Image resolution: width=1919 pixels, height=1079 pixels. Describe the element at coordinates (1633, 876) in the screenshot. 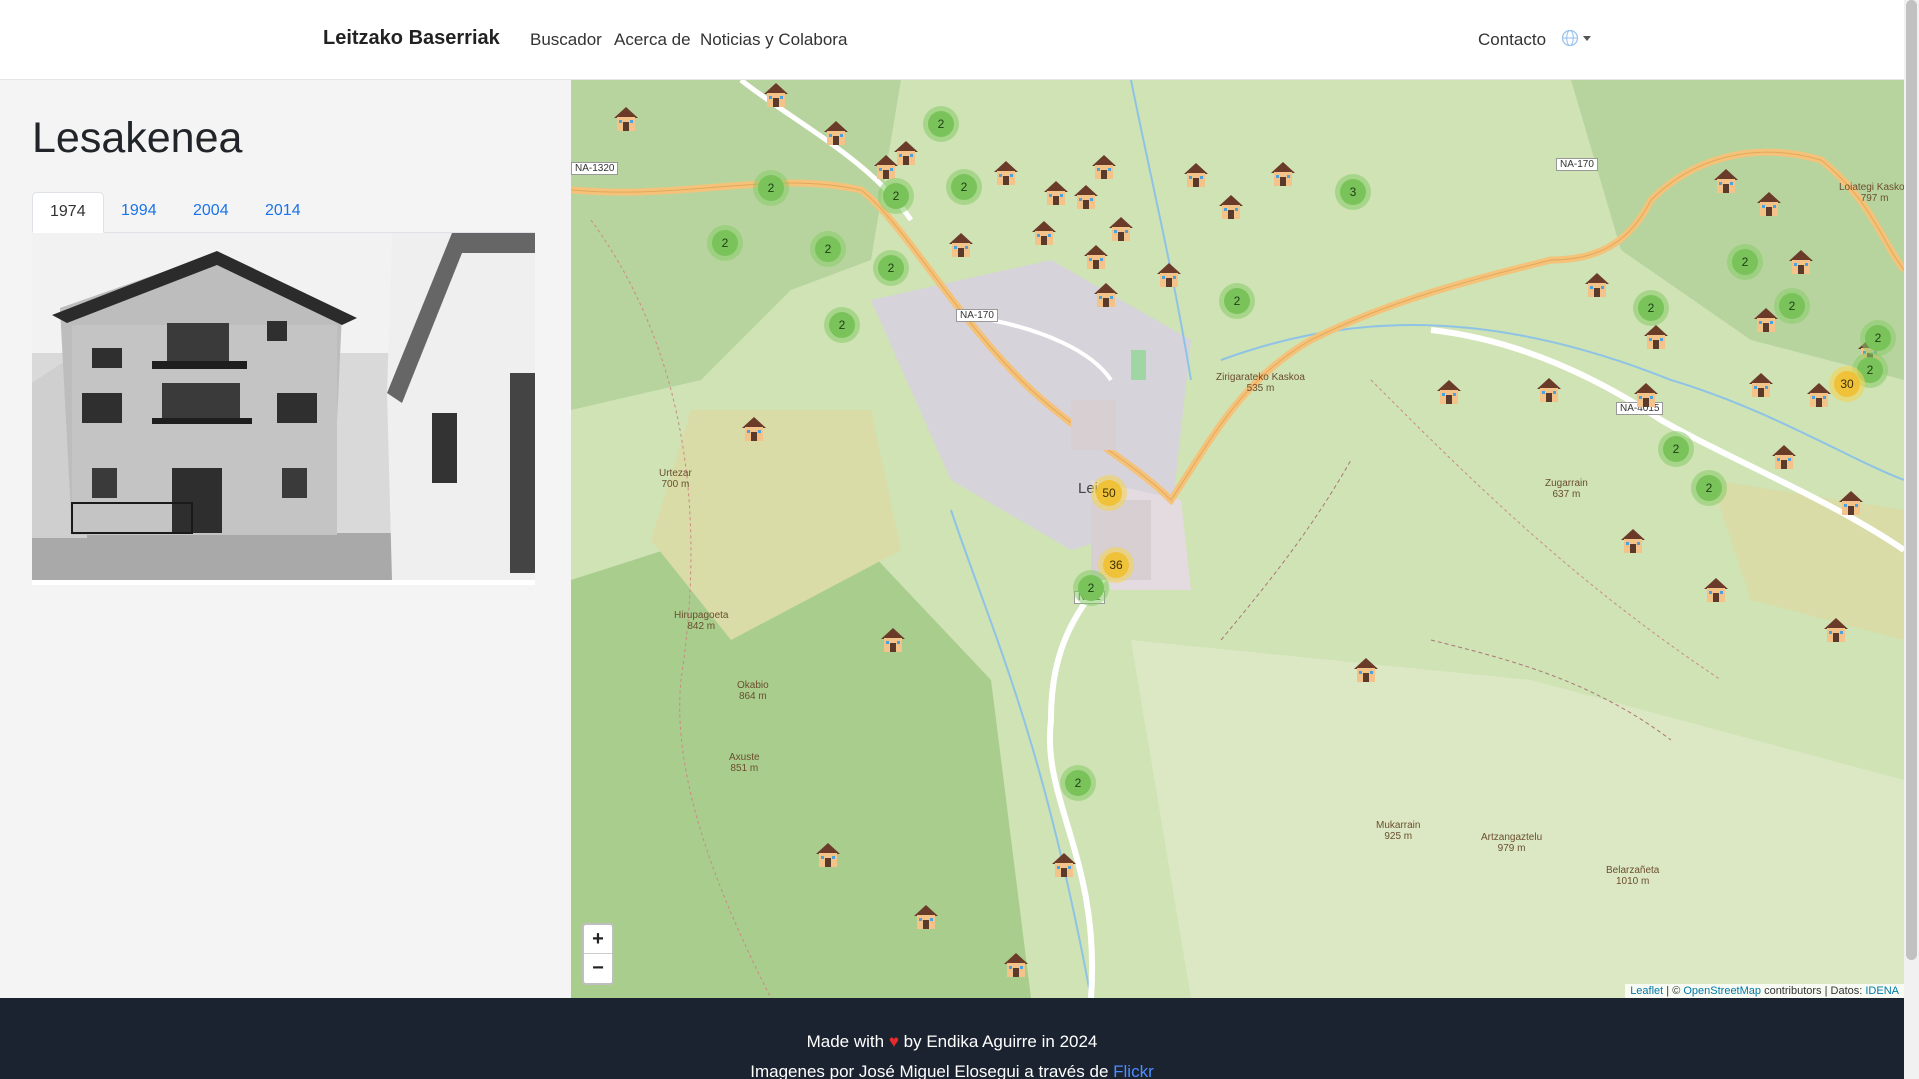

I see `peak-label: Belarzañeta 1010 m` at that location.